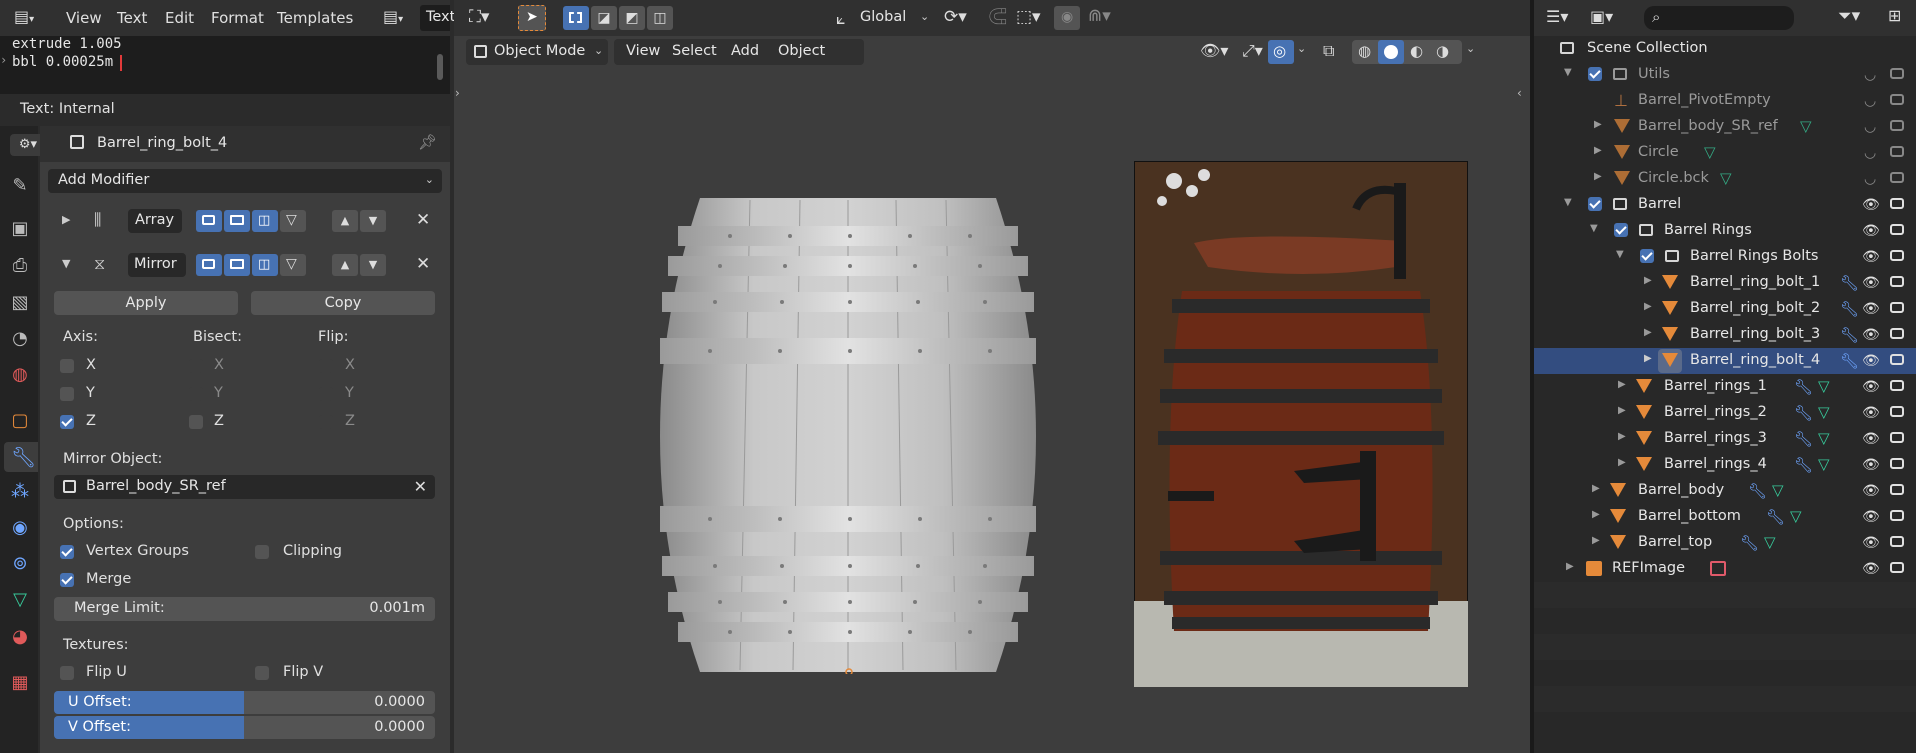 The width and height of the screenshot is (1916, 753). I want to click on outliner-scene-collection: Scene Collection, so click(1725, 49).